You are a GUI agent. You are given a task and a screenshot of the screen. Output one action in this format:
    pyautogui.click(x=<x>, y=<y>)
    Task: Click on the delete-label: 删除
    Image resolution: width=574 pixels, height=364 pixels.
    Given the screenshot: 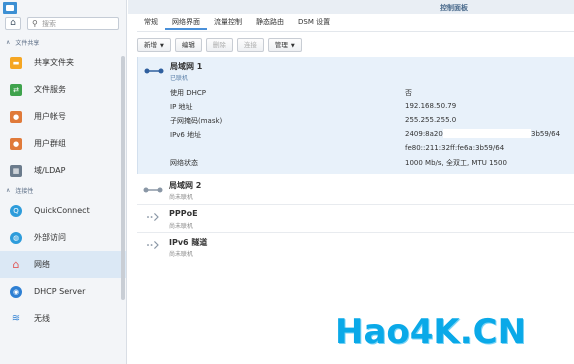 What is the action you would take?
    pyautogui.click(x=219, y=45)
    